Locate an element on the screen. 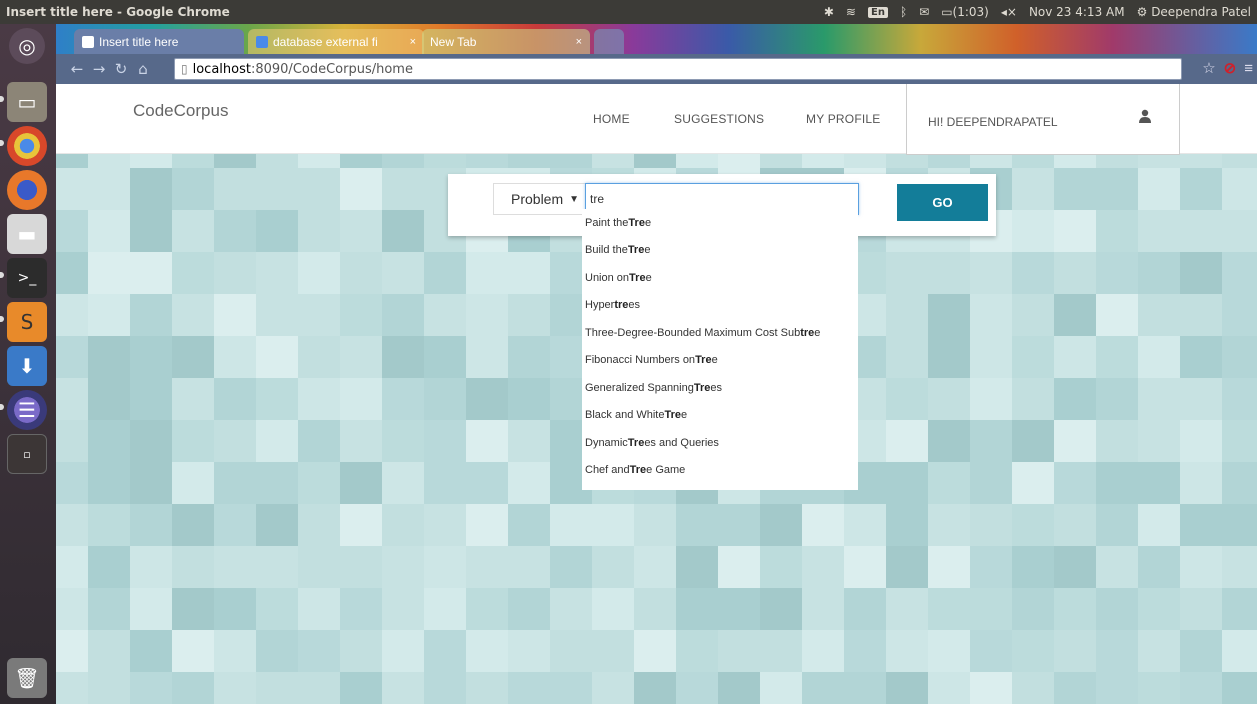  sublime-text-icon: S is located at coordinates (27, 322).